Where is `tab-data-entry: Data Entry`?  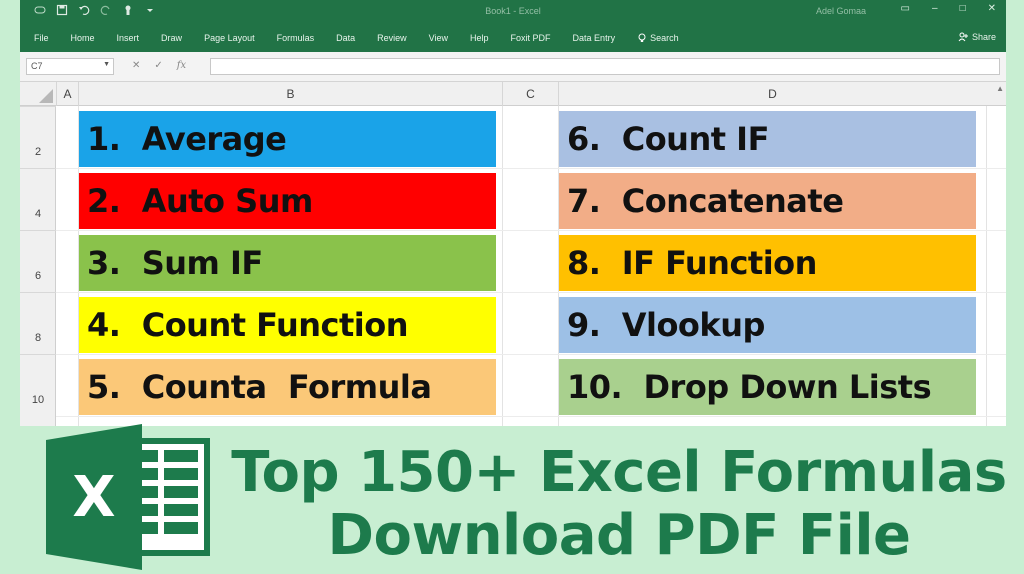 tab-data-entry: Data Entry is located at coordinates (594, 38).